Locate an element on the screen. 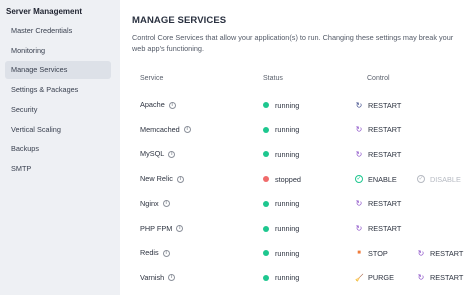  enable-check-icon: ✓ is located at coordinates (359, 179).